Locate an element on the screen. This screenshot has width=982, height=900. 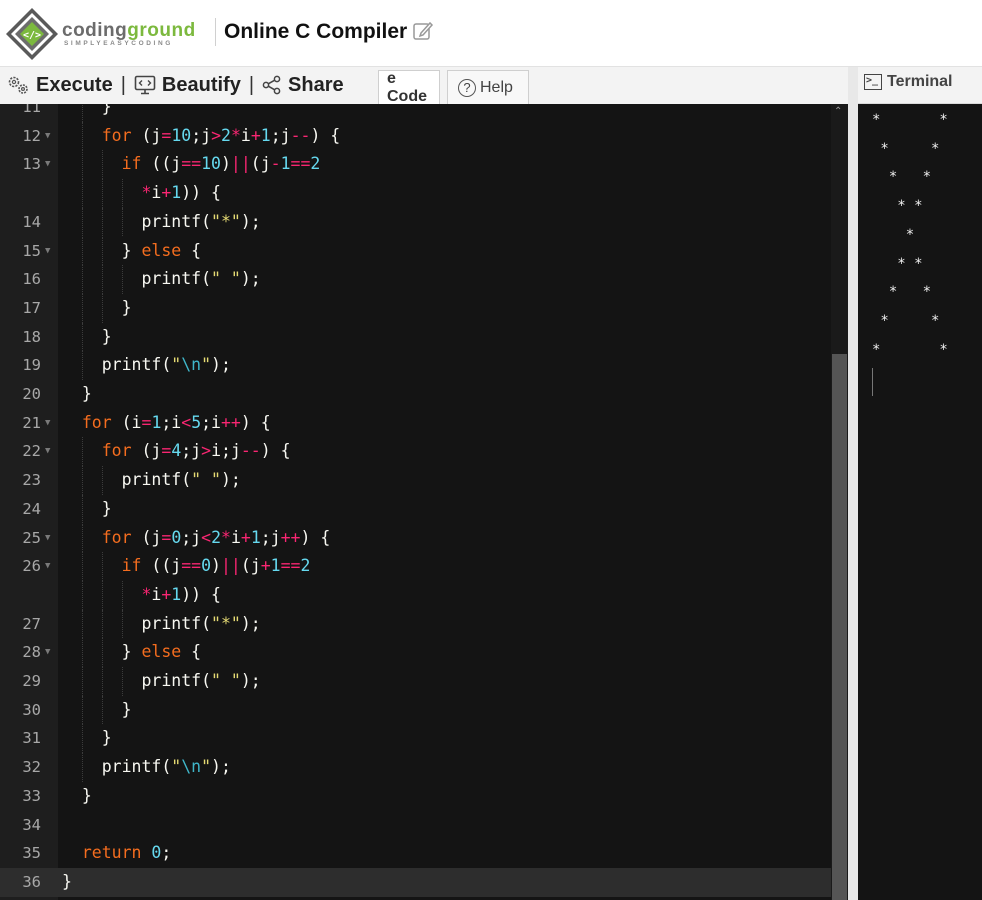
line-number: 24 is located at coordinates (31, 508).